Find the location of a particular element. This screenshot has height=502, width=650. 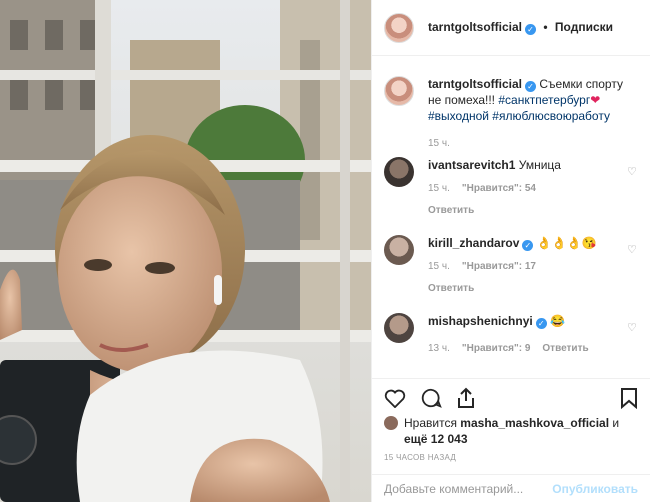

caption-avatar is located at coordinates (399, 91).